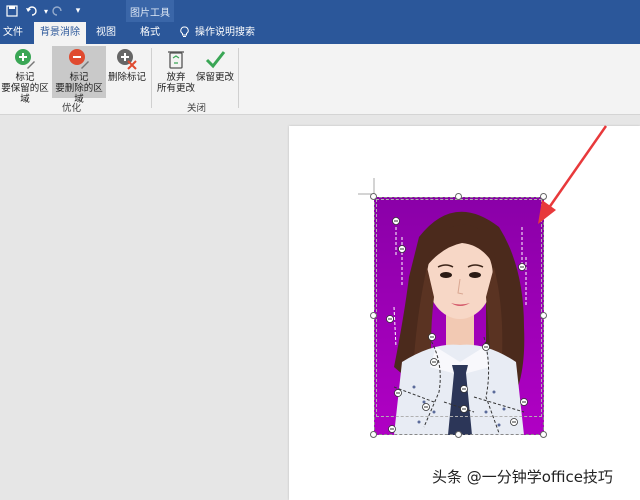 The image size is (640, 500). I want to click on resize-handle-bottom, so click(458, 434).